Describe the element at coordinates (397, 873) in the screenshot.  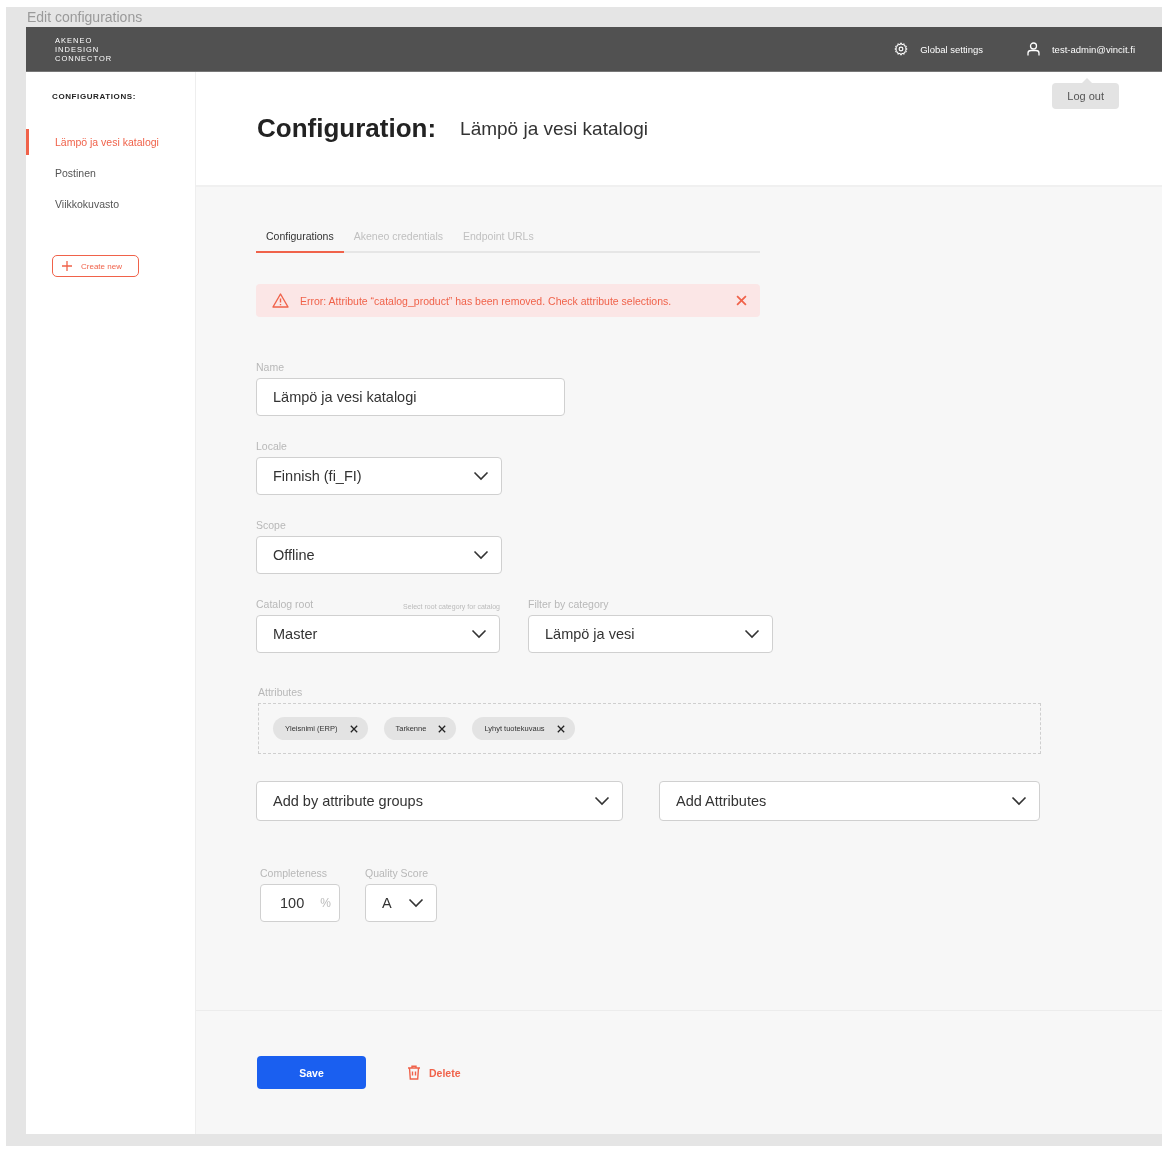
I see `field-label: Quality Score` at that location.